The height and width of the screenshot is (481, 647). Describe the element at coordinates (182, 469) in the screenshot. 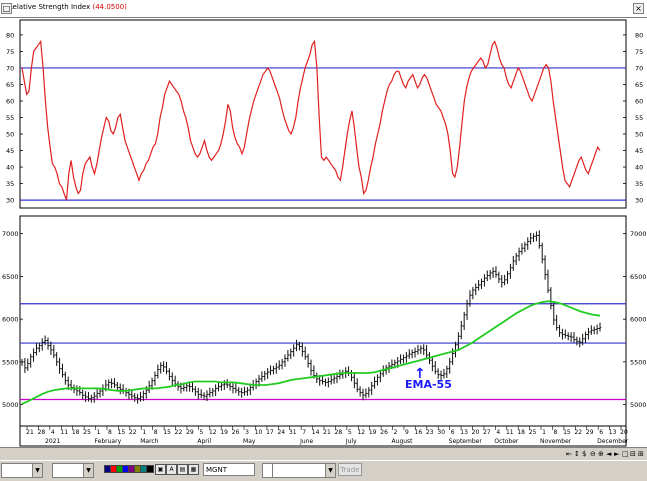

I see `image-tool-icon: ▤` at that location.